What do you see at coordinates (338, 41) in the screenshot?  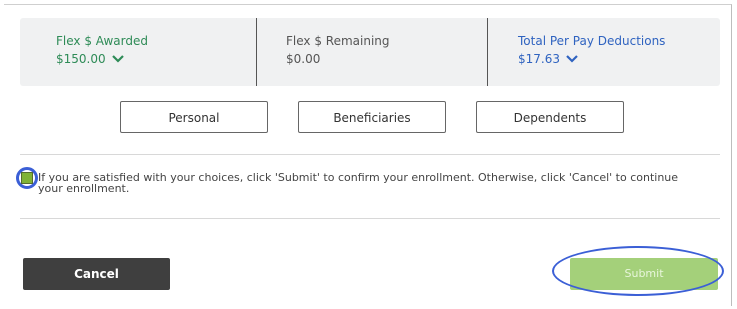 I see `flex-remaining-label: Flex $ Remaining` at bounding box center [338, 41].